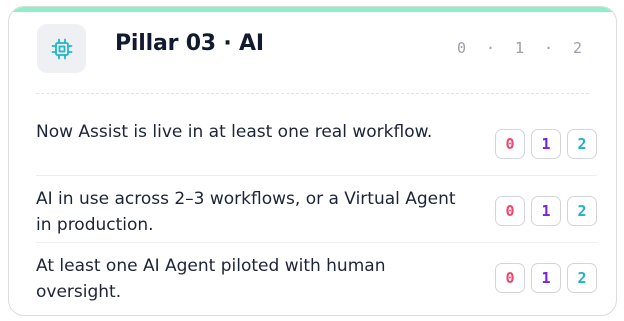 This screenshot has height=321, width=624. I want to click on chip-icon, so click(61, 48).